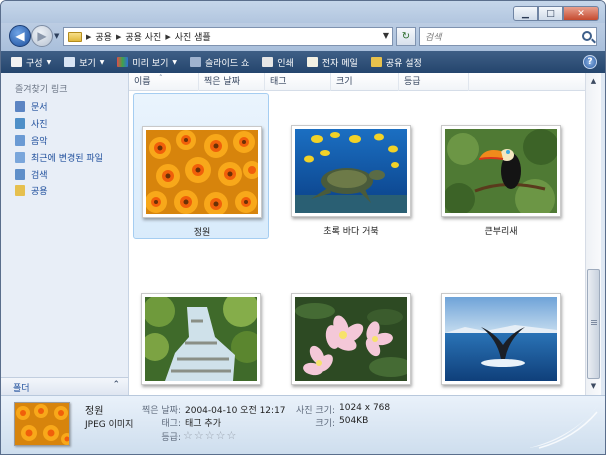 This screenshot has height=455, width=606. What do you see at coordinates (365, 408) in the screenshot?
I see `dimensions-value: 1024 x 768` at bounding box center [365, 408].